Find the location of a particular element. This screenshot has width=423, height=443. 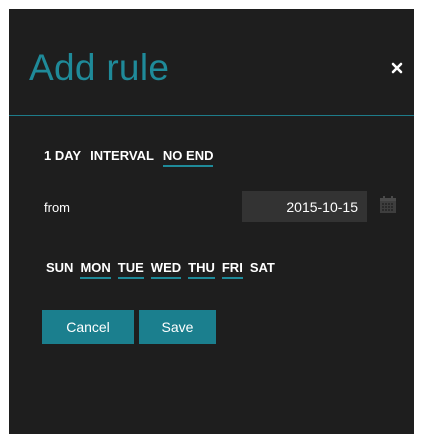

weekday-mon: MON is located at coordinates (95, 269).